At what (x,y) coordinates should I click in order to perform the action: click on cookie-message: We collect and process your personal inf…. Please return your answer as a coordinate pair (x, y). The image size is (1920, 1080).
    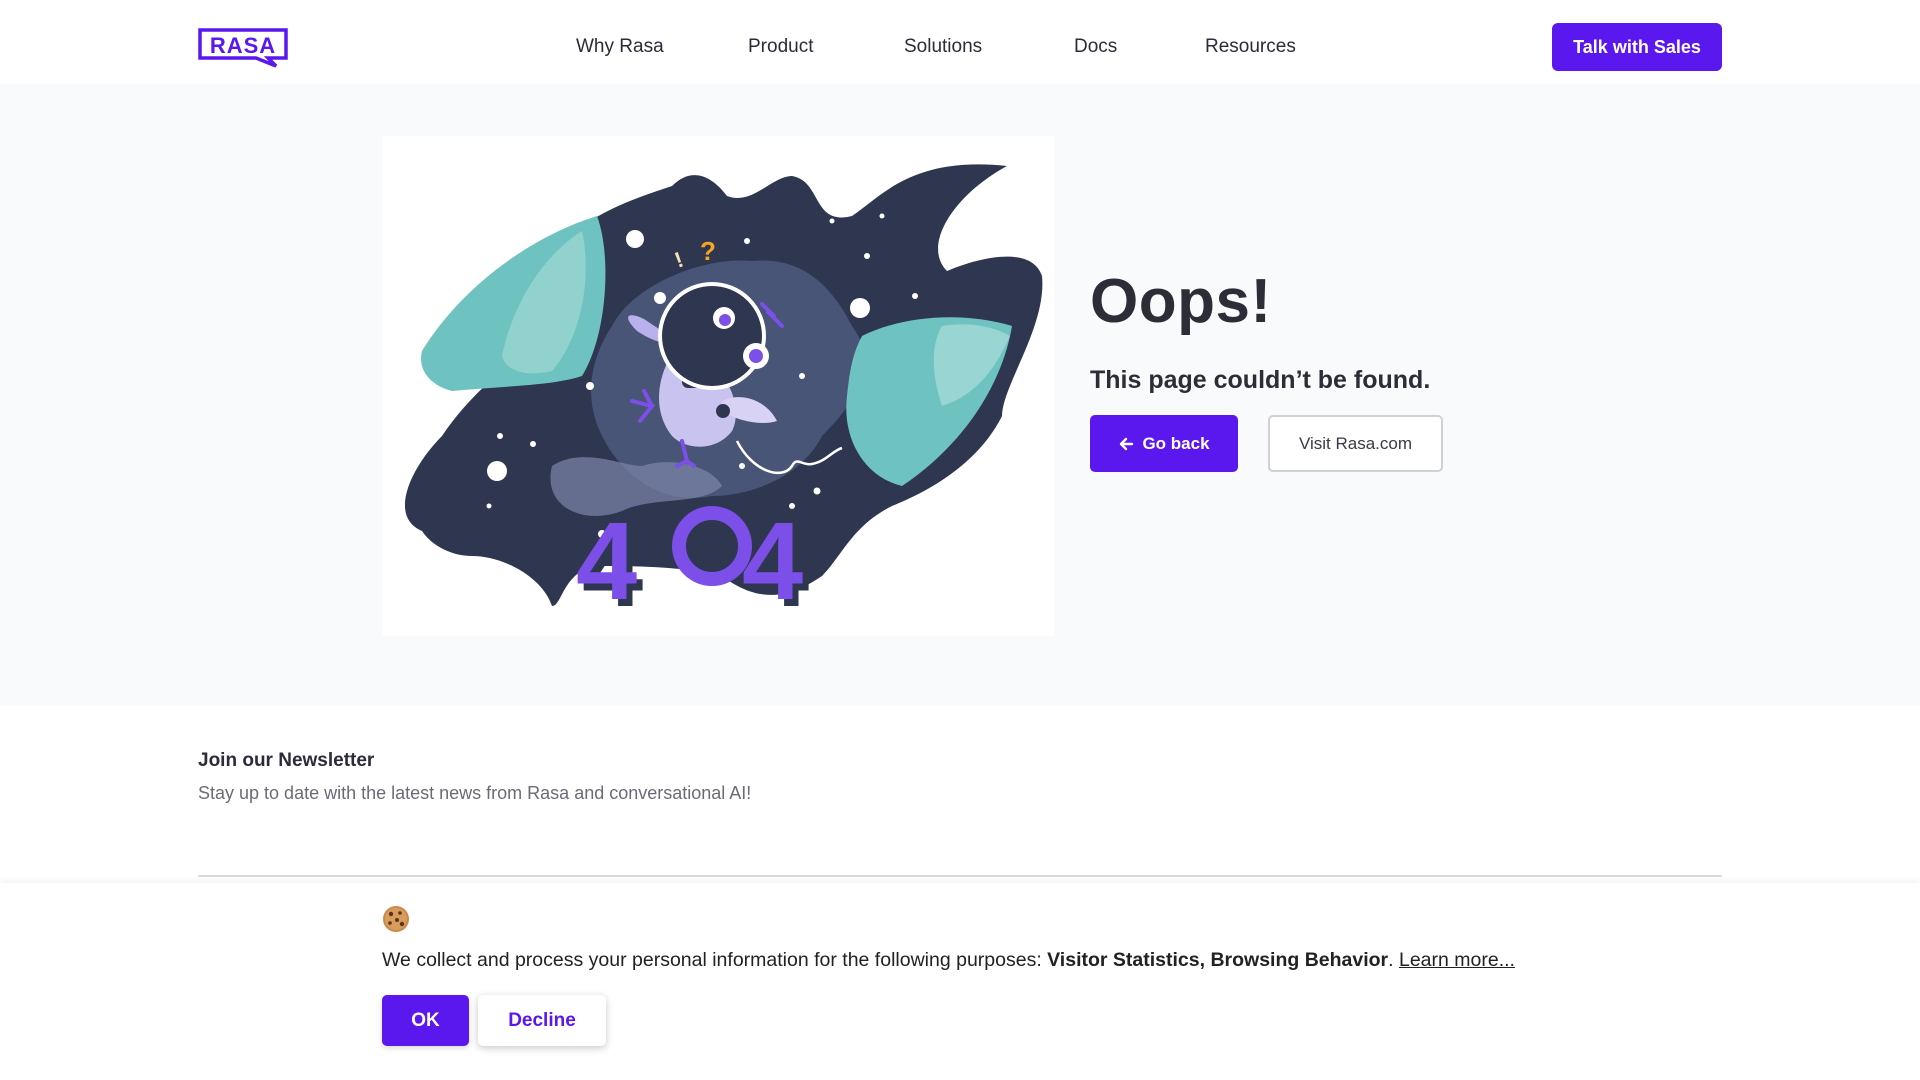
    Looking at the image, I should click on (948, 960).